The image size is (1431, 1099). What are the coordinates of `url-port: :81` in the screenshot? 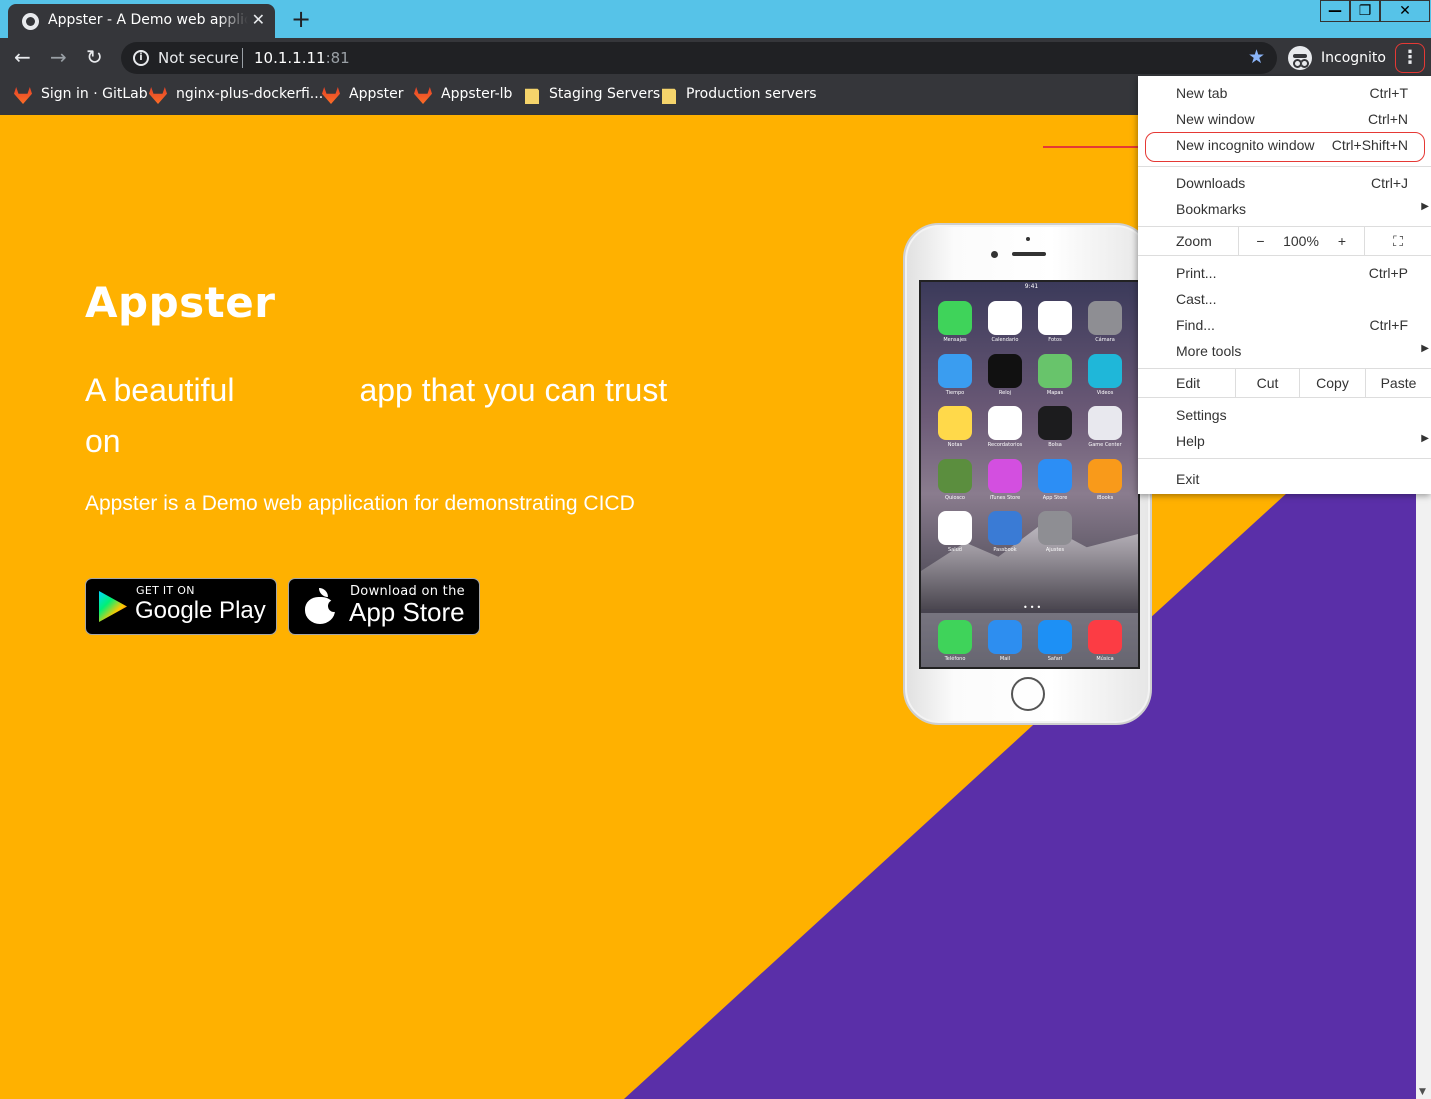 It's located at (337, 58).